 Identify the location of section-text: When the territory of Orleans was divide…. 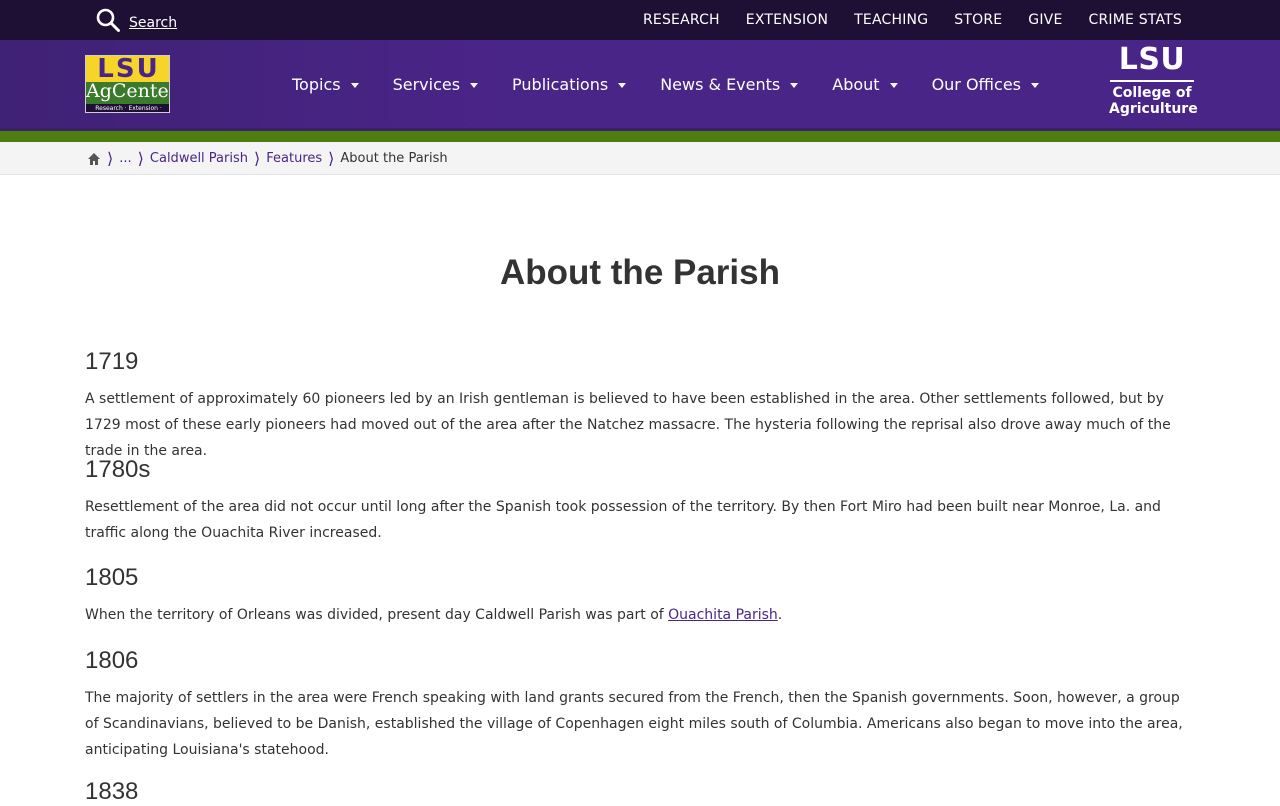
(640, 615).